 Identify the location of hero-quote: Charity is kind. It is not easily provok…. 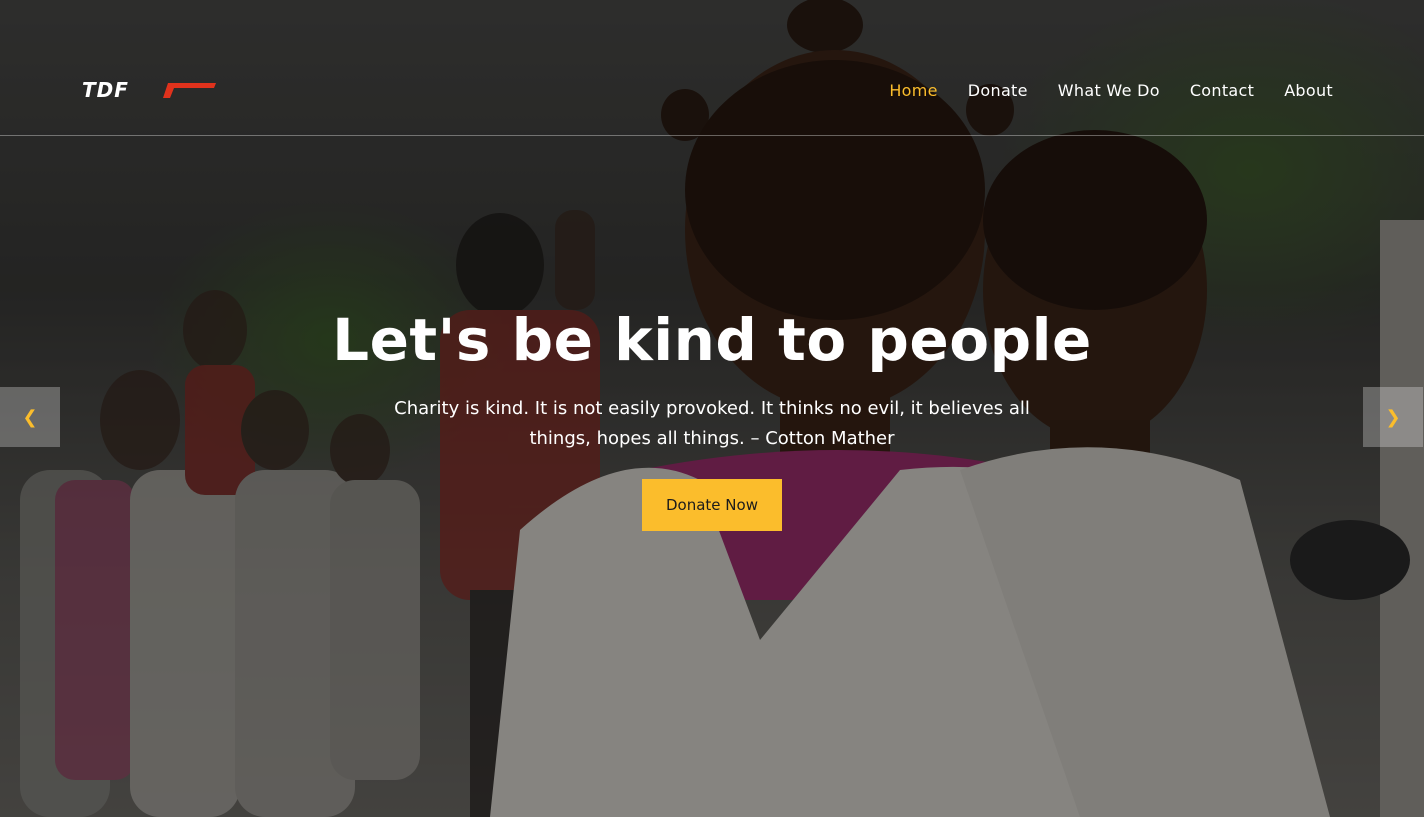
(712, 423).